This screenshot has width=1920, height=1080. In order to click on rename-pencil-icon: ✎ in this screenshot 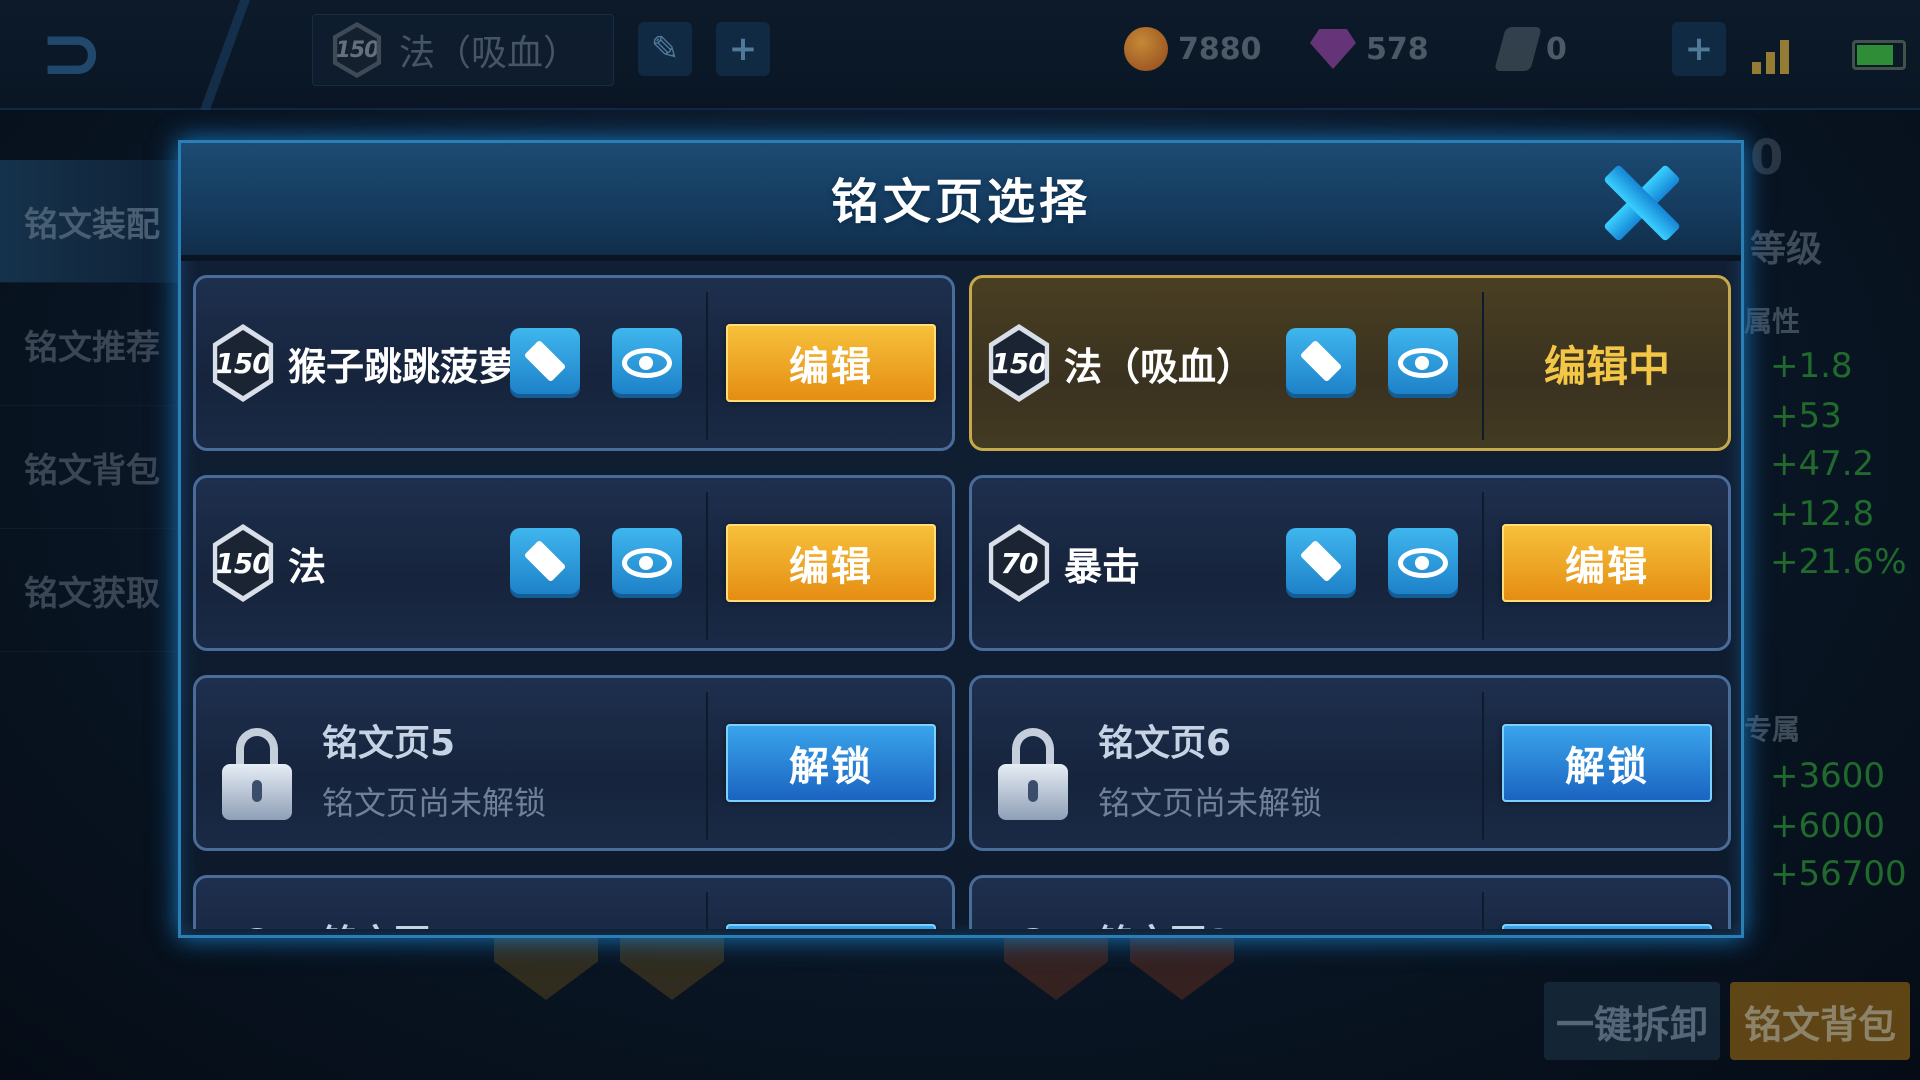, I will do `click(665, 49)`.